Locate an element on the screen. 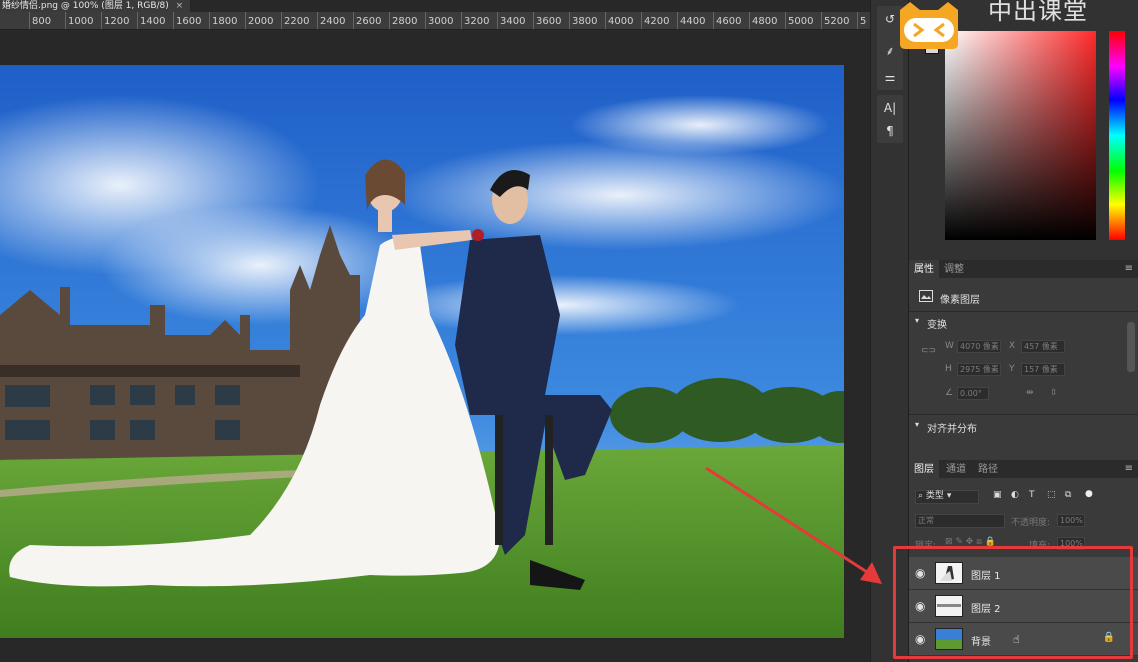 The height and width of the screenshot is (662, 1138). layer-name: 图层 1 is located at coordinates (986, 574).